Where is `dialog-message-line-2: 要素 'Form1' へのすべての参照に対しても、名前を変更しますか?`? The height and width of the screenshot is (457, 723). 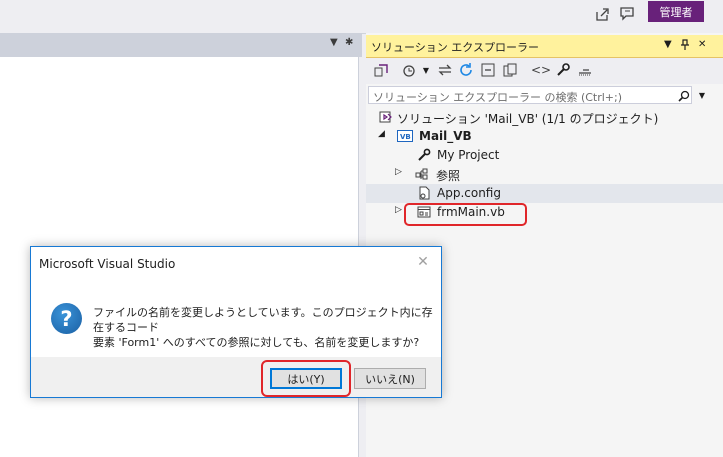
dialog-message-line-2: 要素 'Form1' へのすべての参照に対しても、名前を変更しますか? is located at coordinates (256, 342).